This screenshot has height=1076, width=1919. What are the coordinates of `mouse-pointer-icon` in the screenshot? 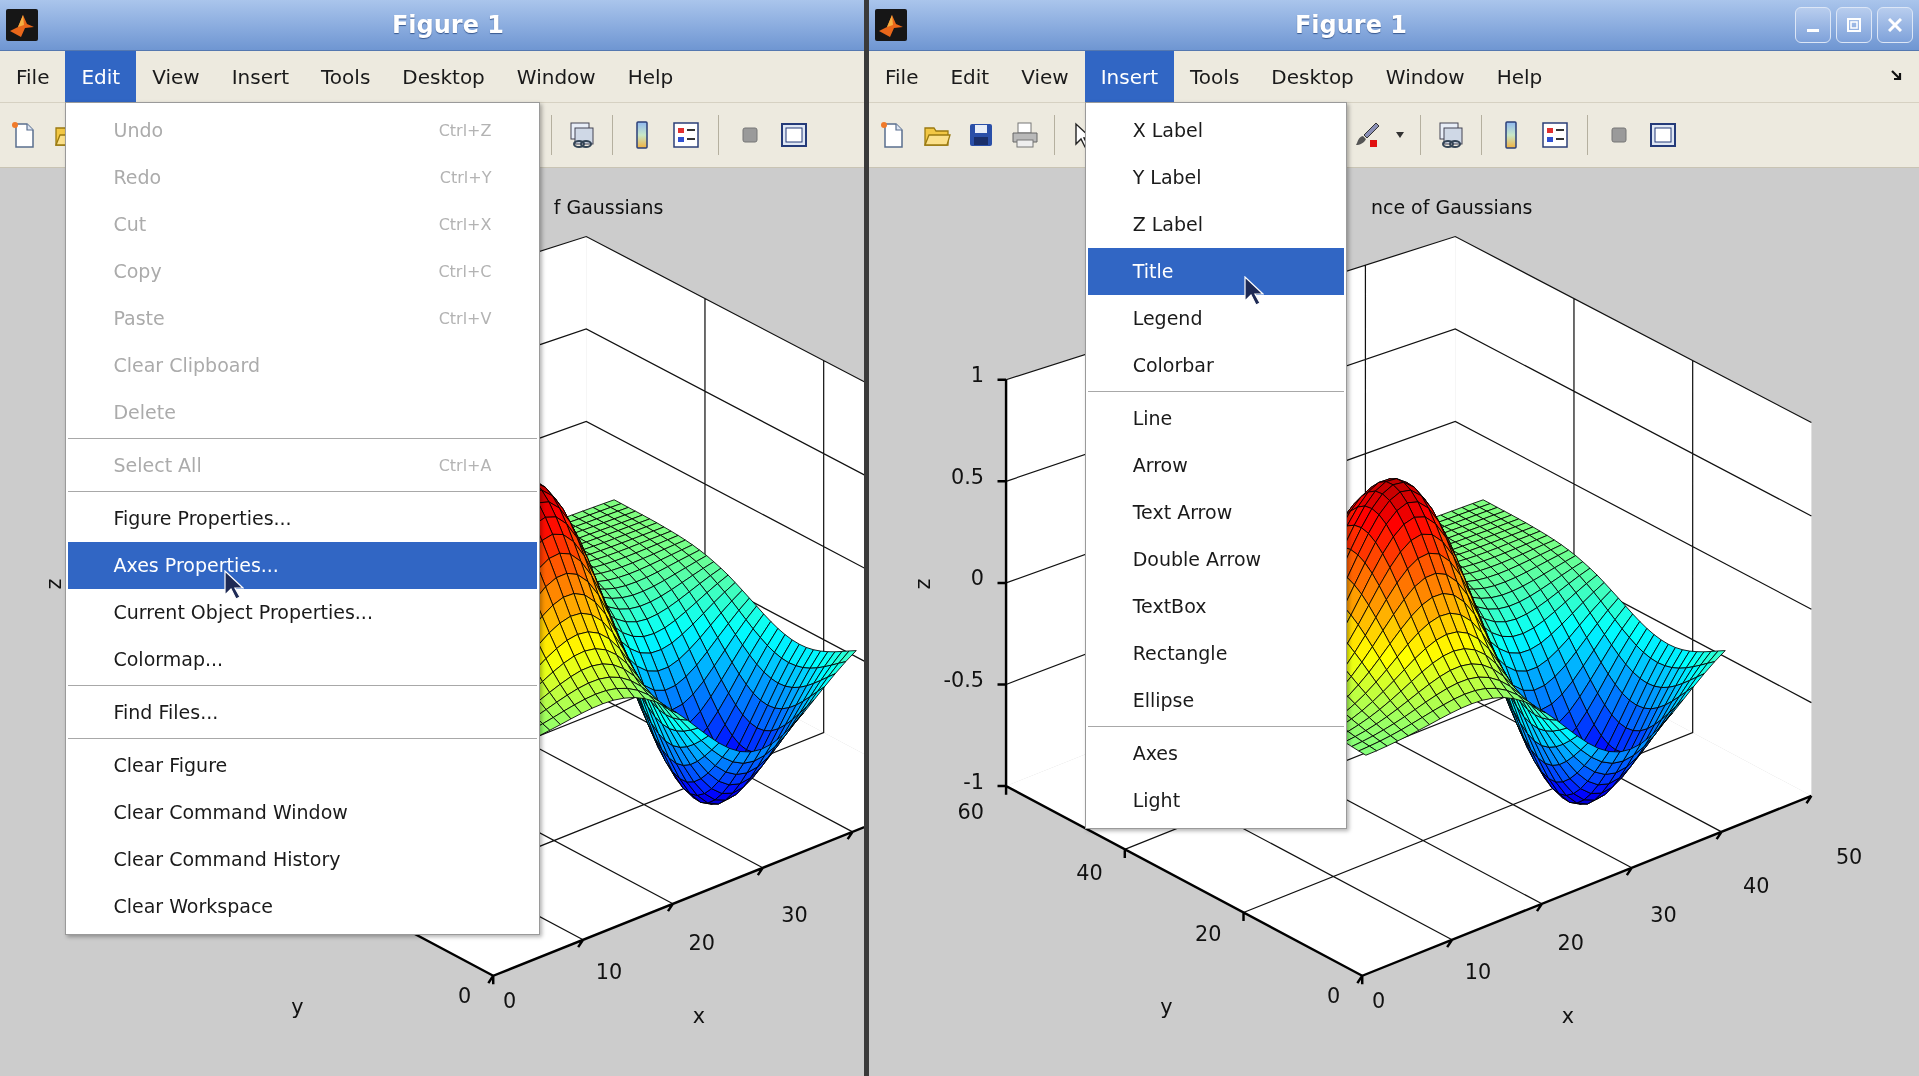 It's located at (1253, 291).